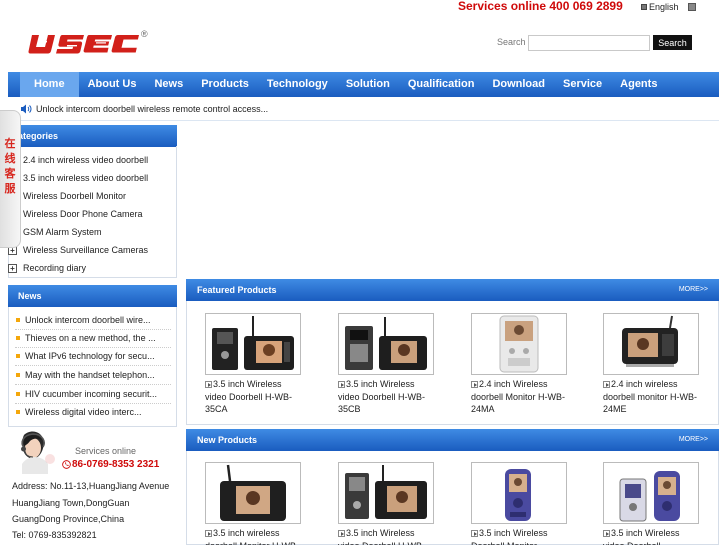  I want to click on category-label: Wireless Door Phone Camera, so click(83, 214).